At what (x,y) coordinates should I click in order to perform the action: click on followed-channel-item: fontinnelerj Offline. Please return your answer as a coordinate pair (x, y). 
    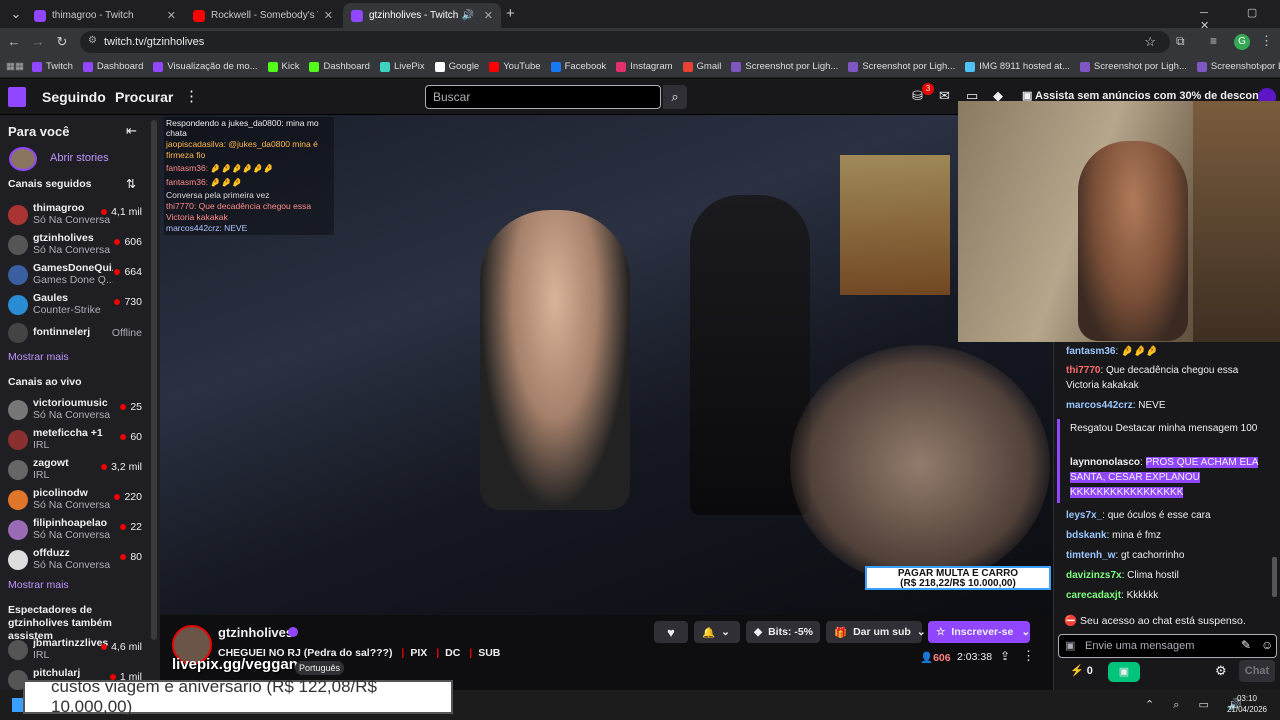
    Looking at the image, I should click on (80, 334).